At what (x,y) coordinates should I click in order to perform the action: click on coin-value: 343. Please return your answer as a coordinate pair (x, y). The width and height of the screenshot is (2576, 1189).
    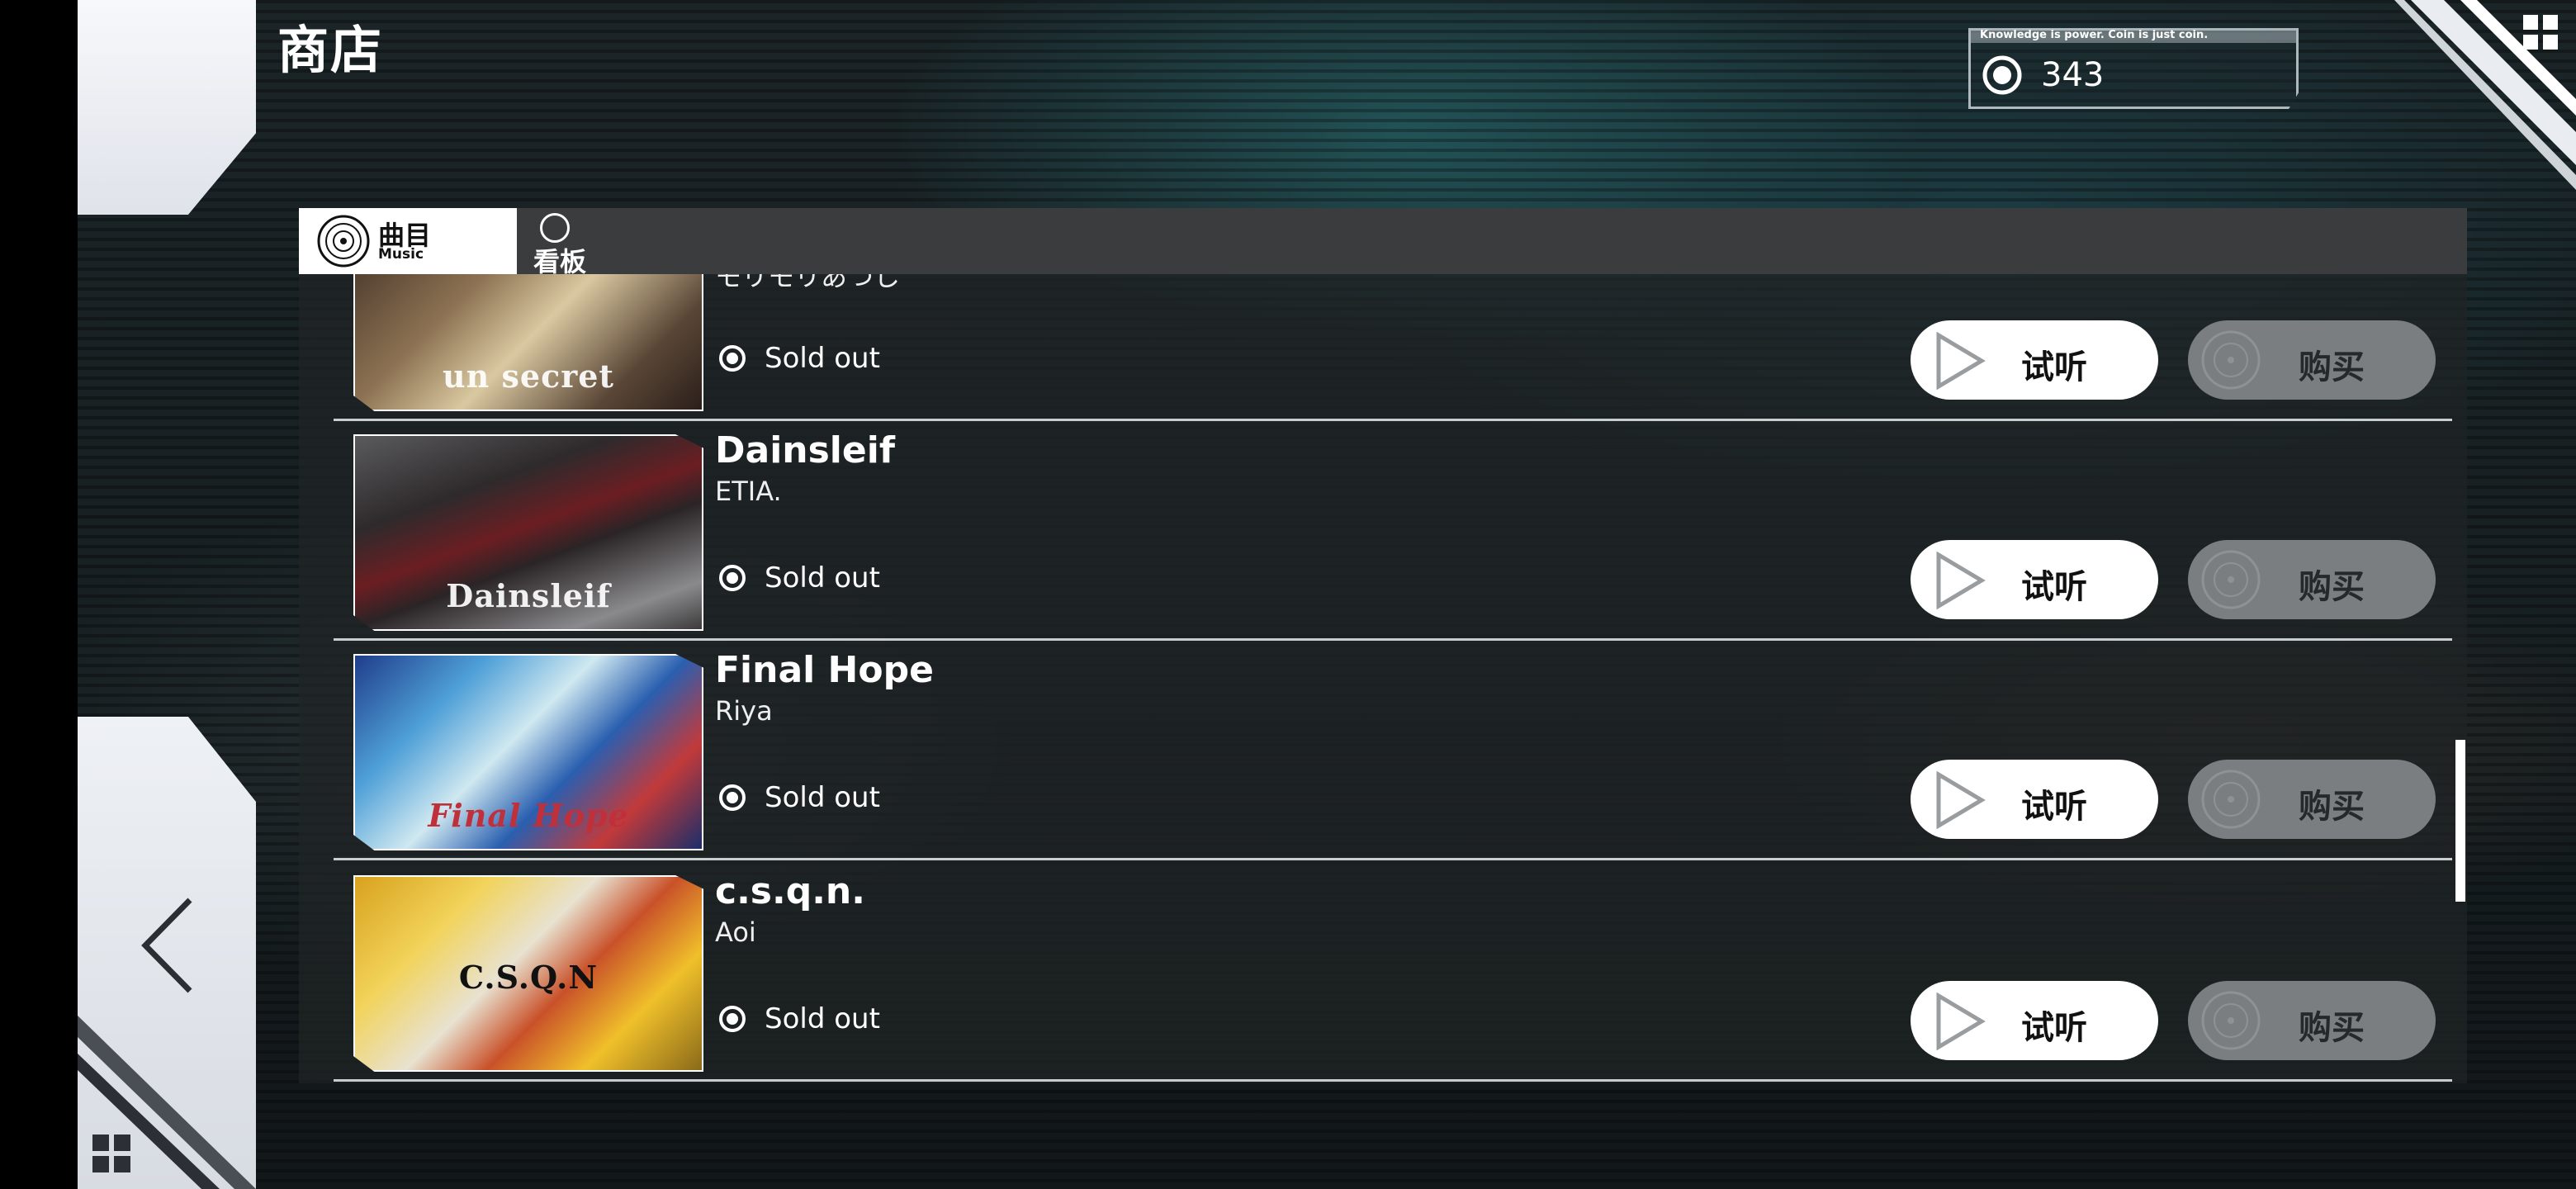
    Looking at the image, I should click on (2073, 75).